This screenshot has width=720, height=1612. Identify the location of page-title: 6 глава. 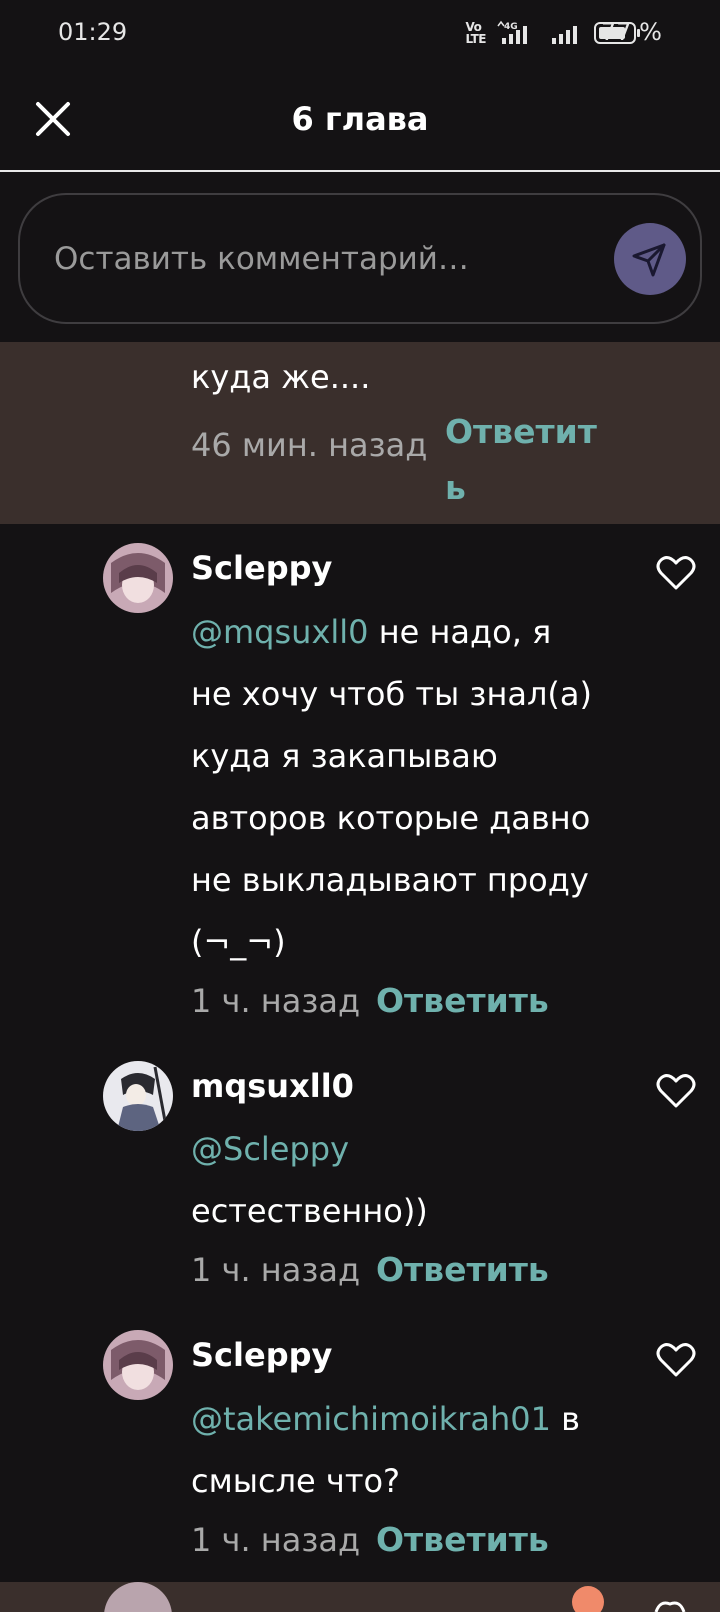
(360, 119).